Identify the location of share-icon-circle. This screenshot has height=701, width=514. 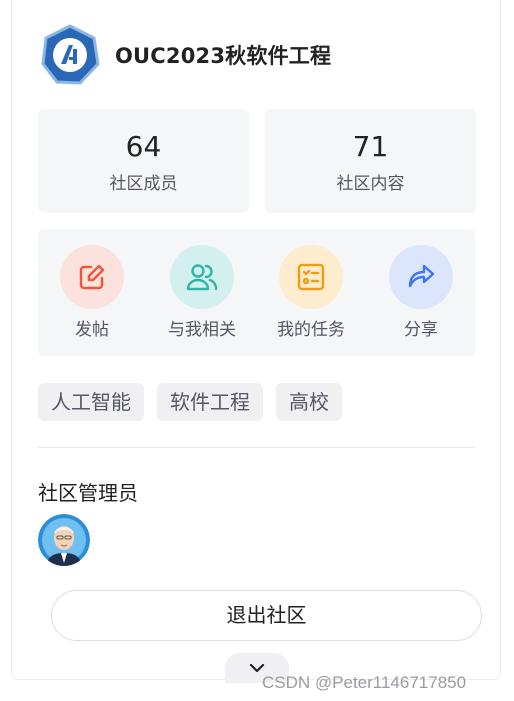
(421, 277).